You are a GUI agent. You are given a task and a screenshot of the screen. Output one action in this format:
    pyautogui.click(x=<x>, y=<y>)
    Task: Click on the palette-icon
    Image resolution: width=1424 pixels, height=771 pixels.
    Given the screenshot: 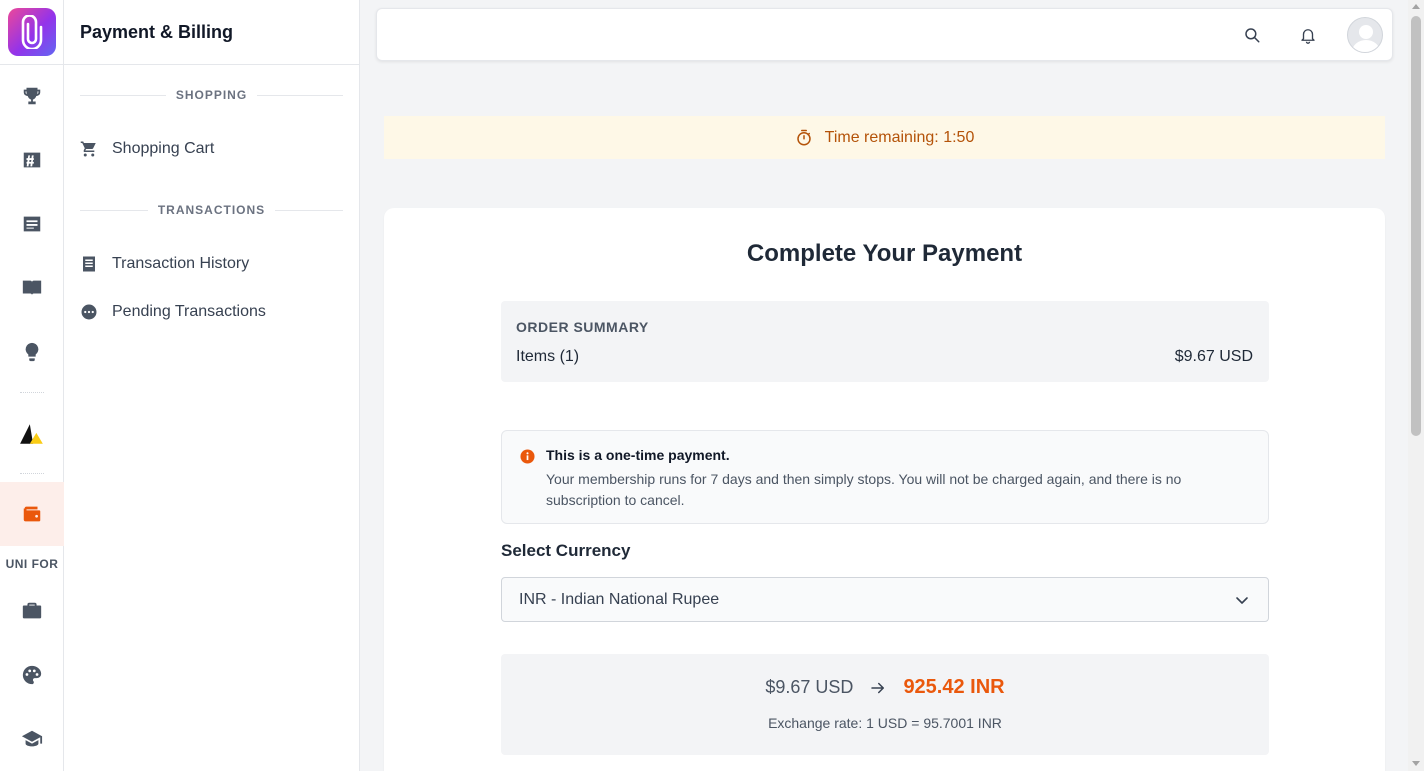 What is the action you would take?
    pyautogui.click(x=32, y=675)
    